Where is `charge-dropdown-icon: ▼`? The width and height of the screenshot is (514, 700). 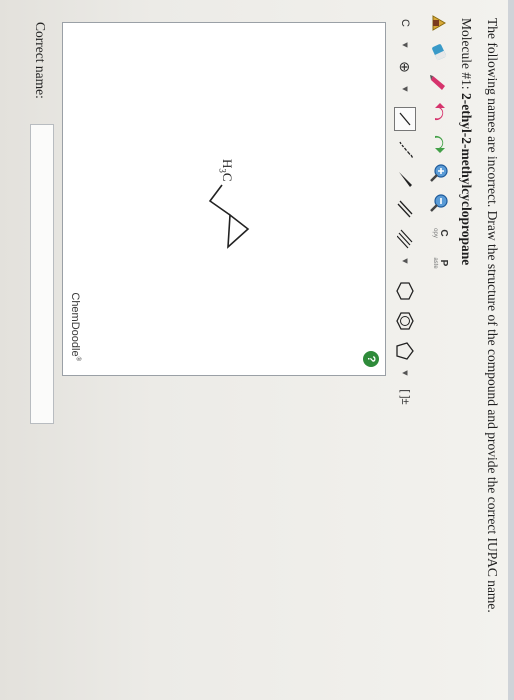
charge-dropdown-icon: ▼ is located at coordinates (405, 89).